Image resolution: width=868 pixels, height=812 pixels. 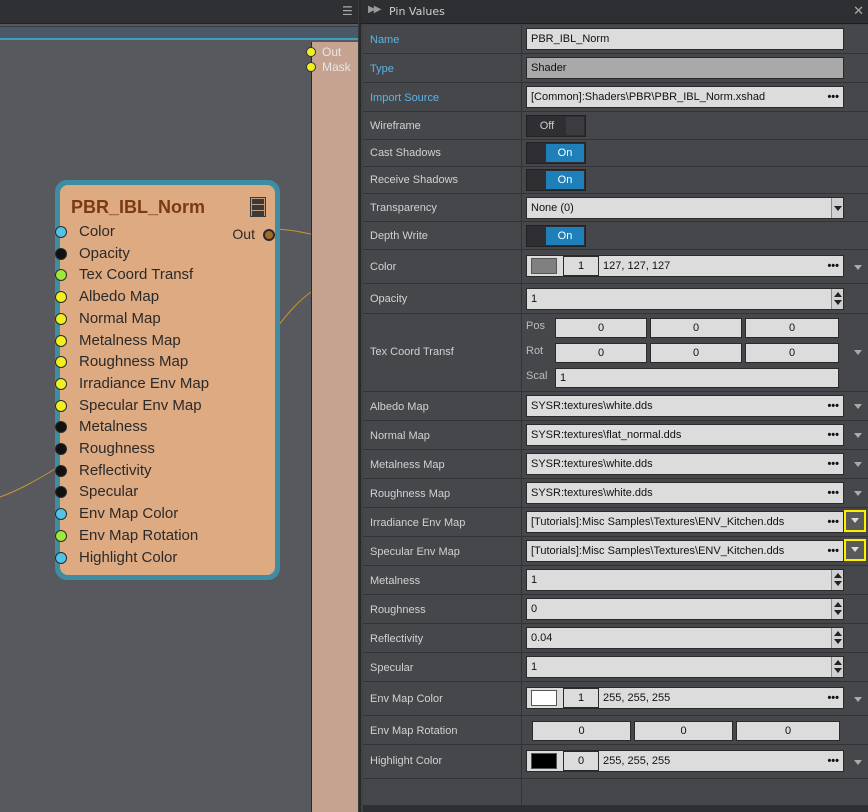 I want to click on close-icon: ✕, so click(x=858, y=11).